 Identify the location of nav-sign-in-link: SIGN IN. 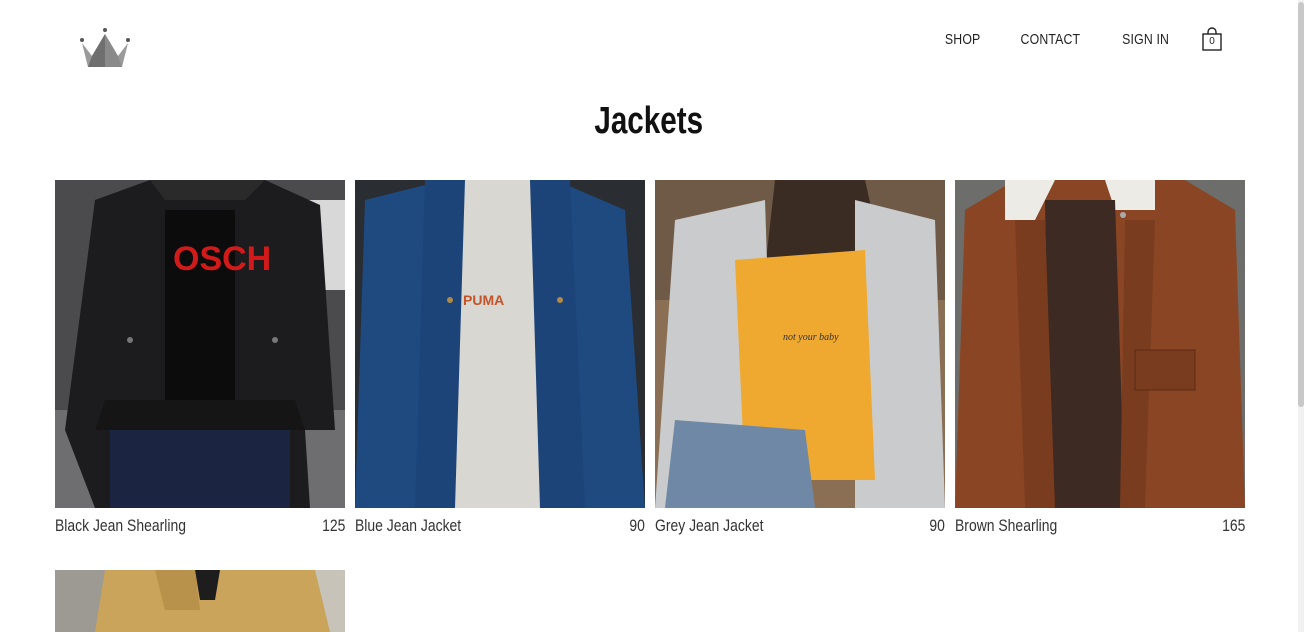
(1145, 39).